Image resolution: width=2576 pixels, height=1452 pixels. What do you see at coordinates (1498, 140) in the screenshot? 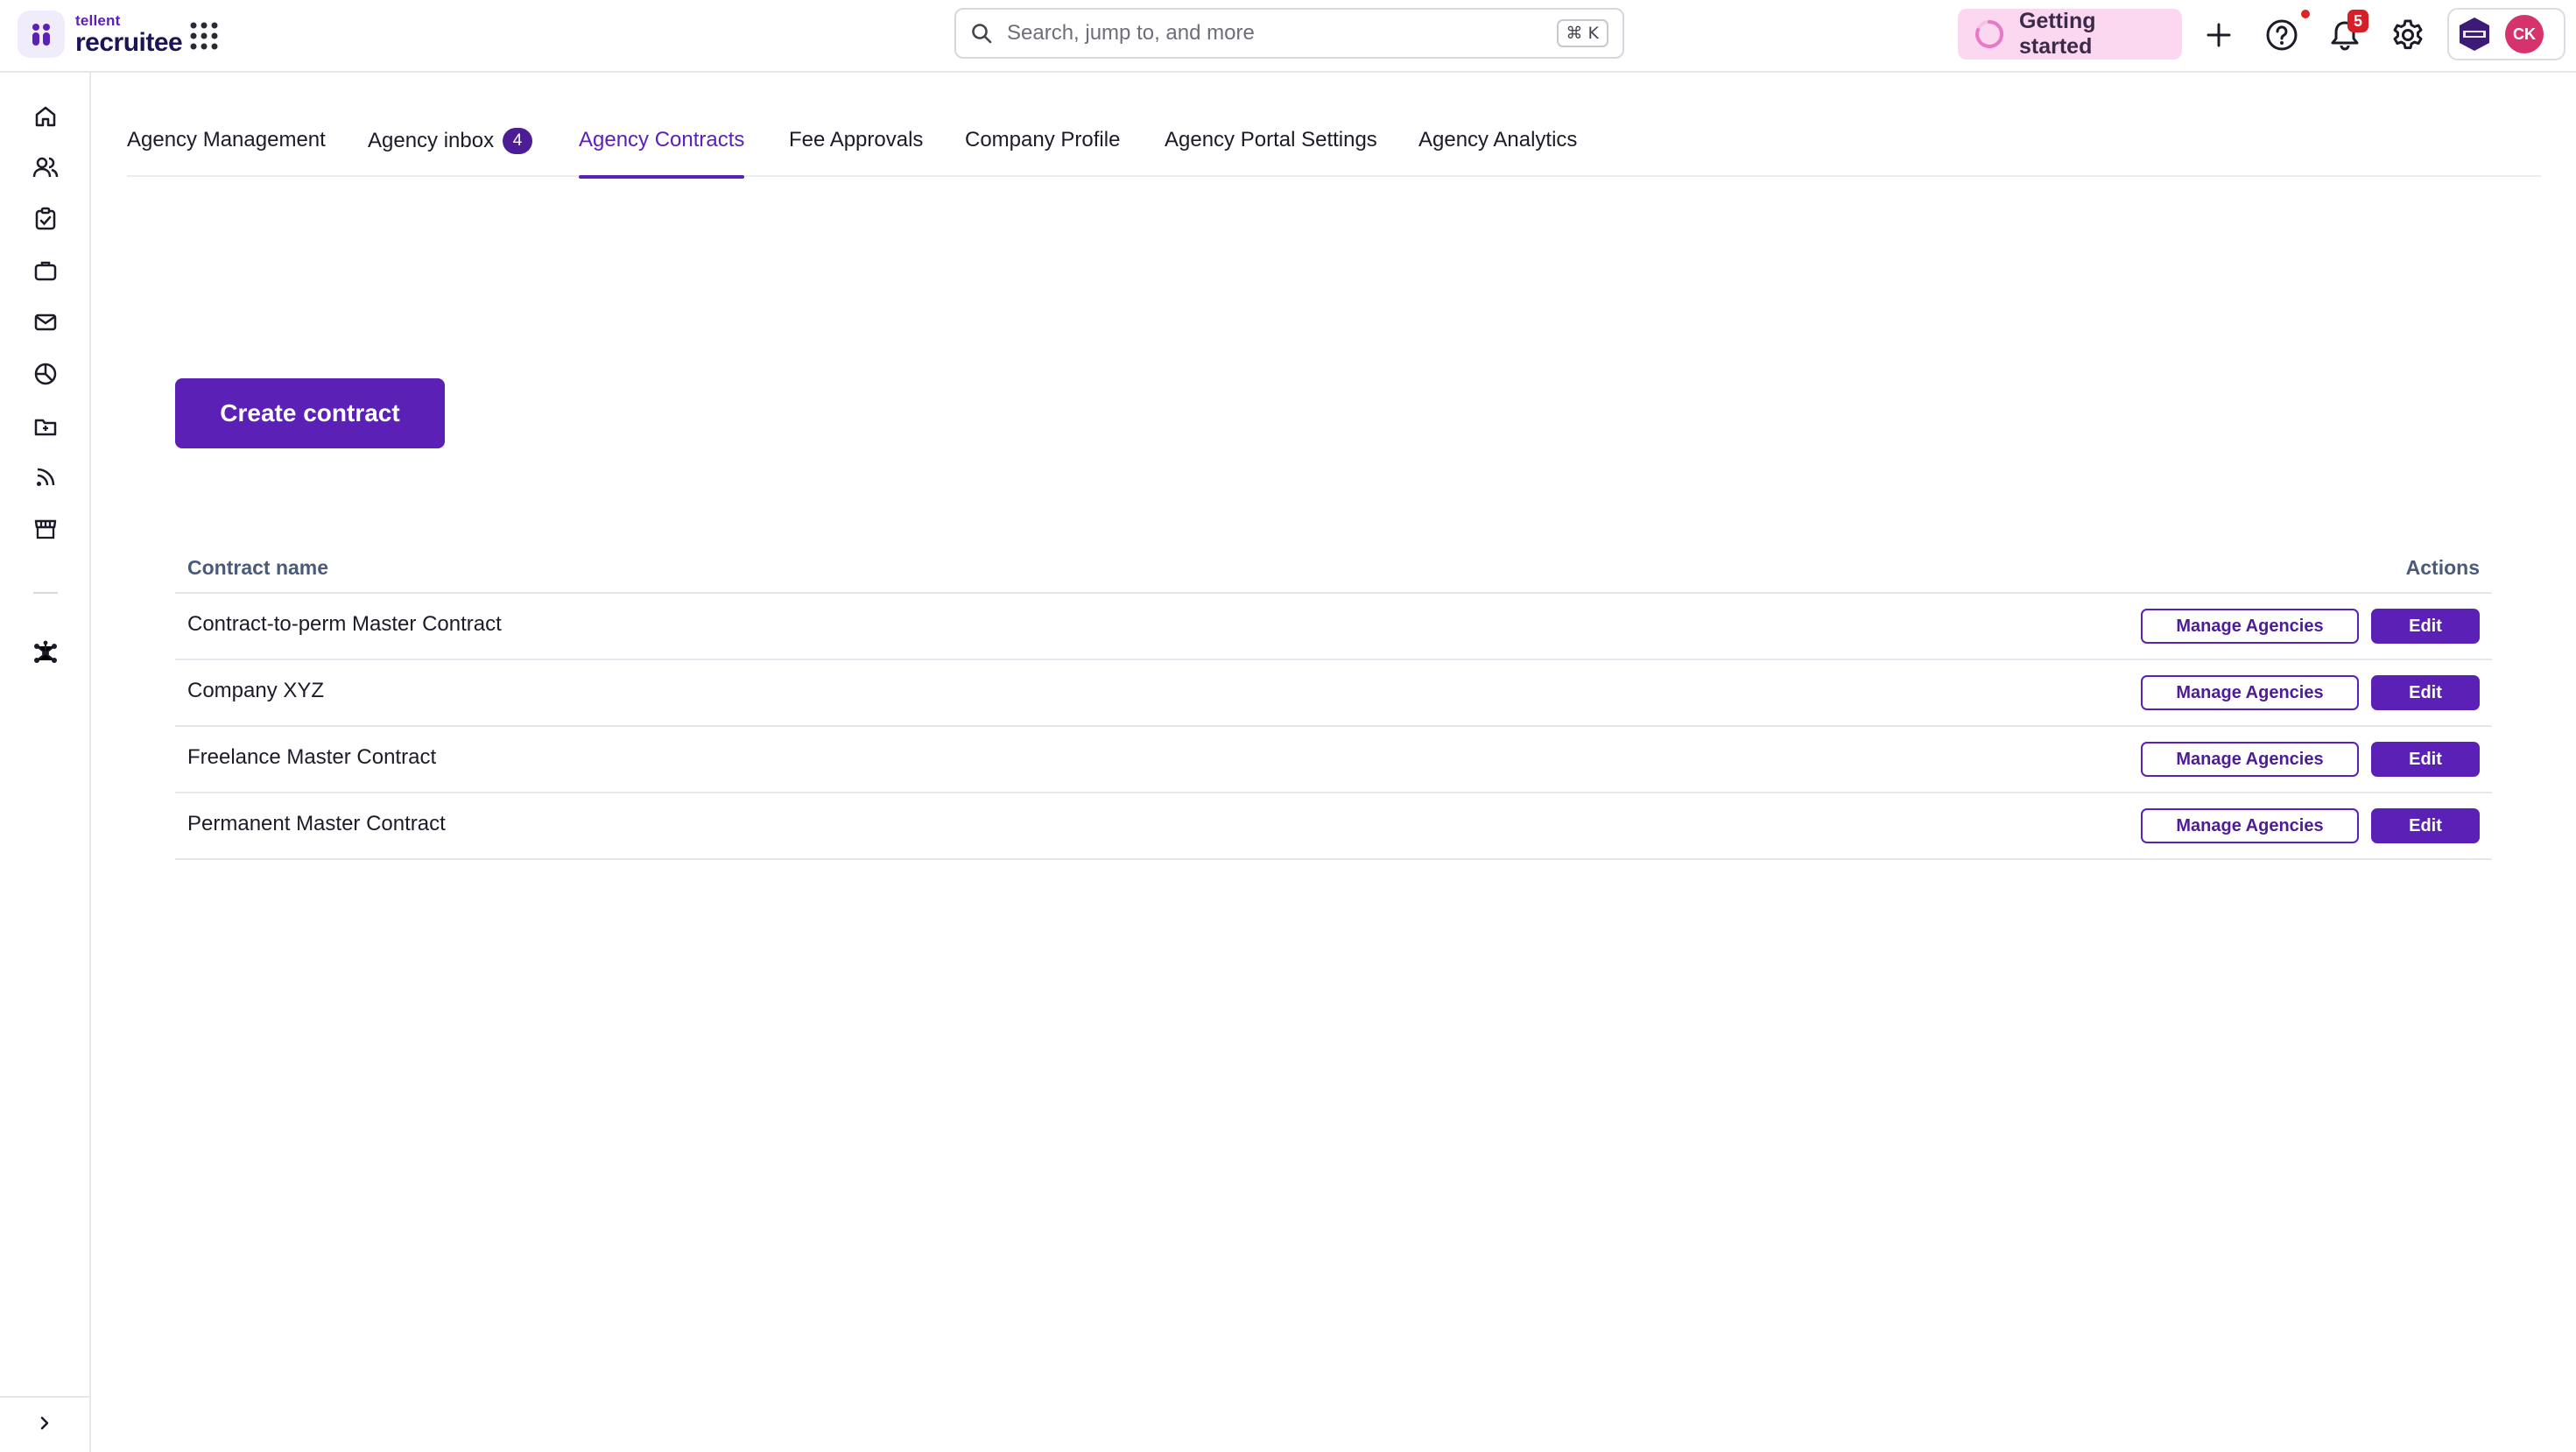
I see `tab-label: Agency Analytics` at bounding box center [1498, 140].